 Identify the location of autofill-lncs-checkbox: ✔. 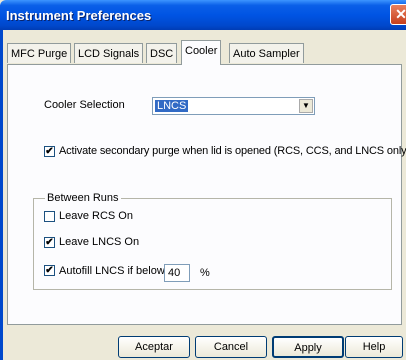
(49, 270).